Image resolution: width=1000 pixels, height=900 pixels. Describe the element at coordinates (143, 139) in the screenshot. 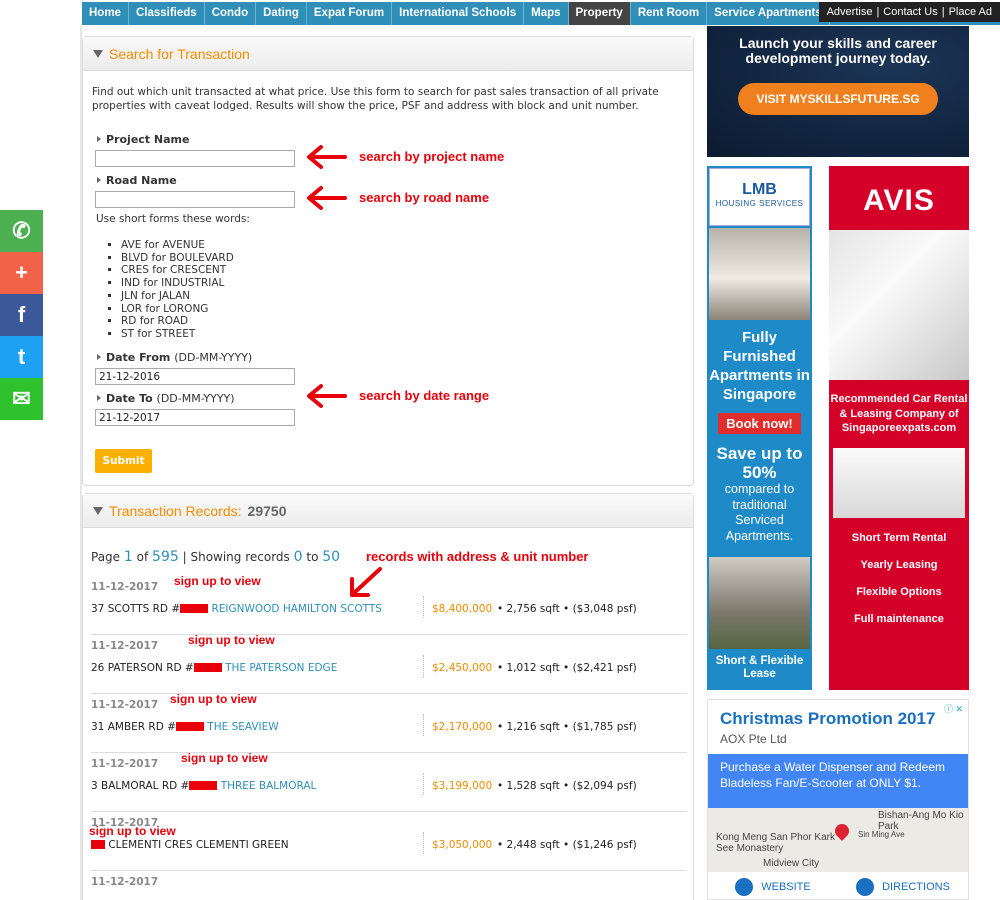

I see `project-name-label: Project Name` at that location.